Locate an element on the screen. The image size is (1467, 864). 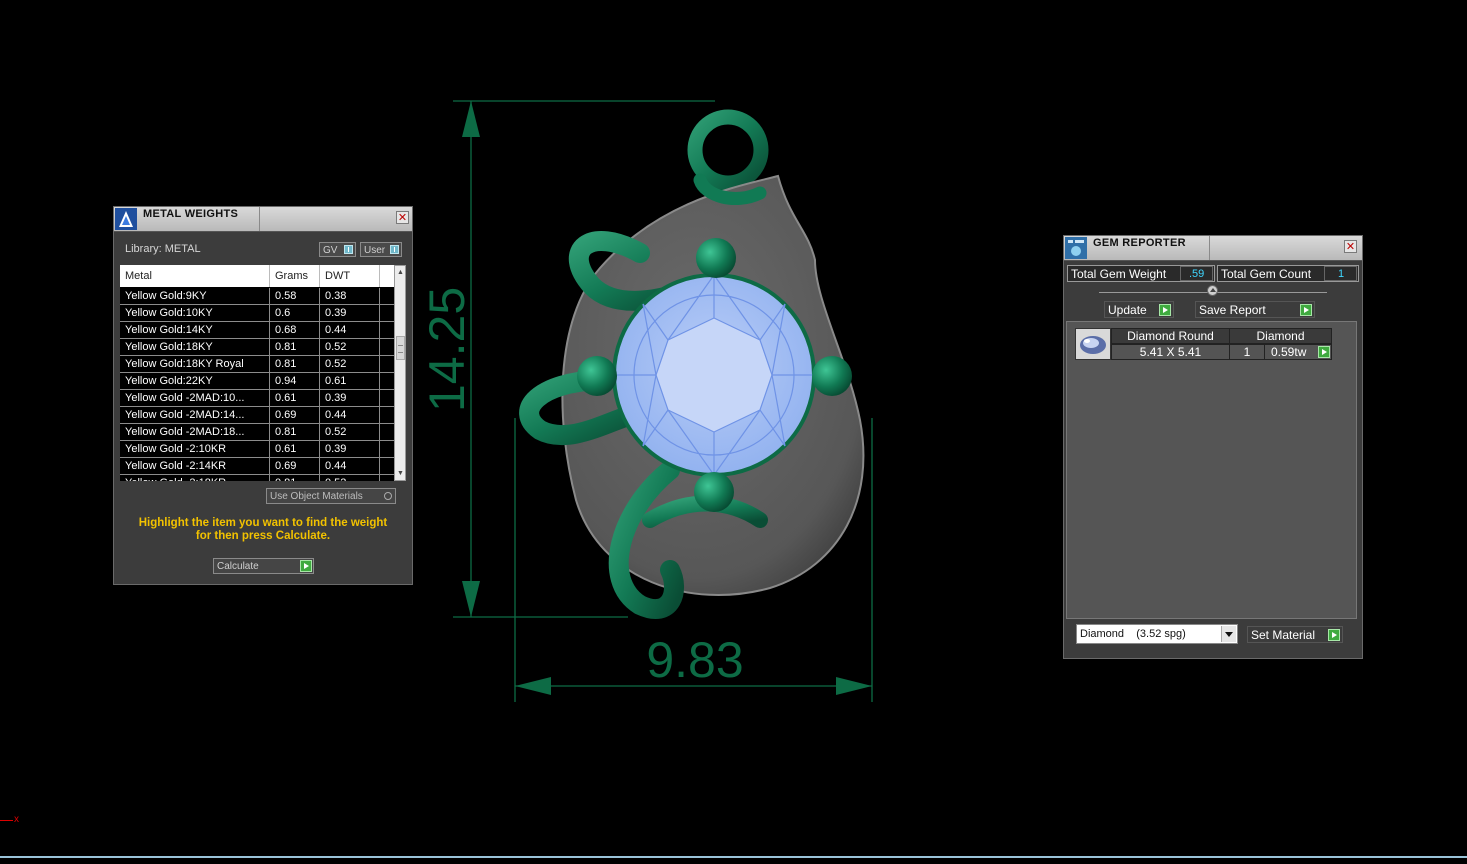
set-material-button: Set Material is located at coordinates (1295, 634).